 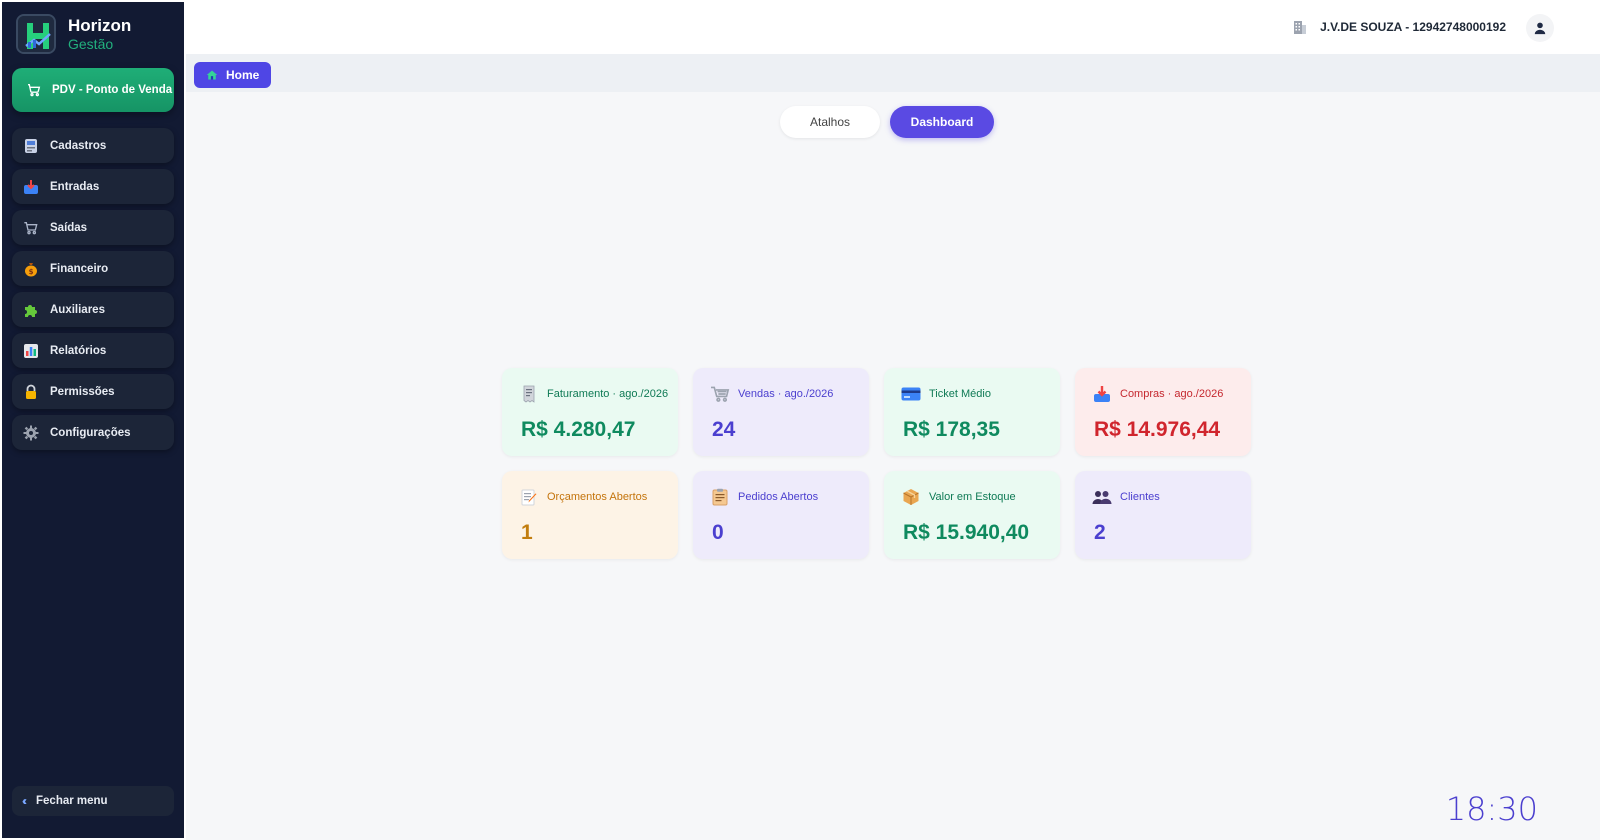 I want to click on gear-icon, so click(x=31, y=433).